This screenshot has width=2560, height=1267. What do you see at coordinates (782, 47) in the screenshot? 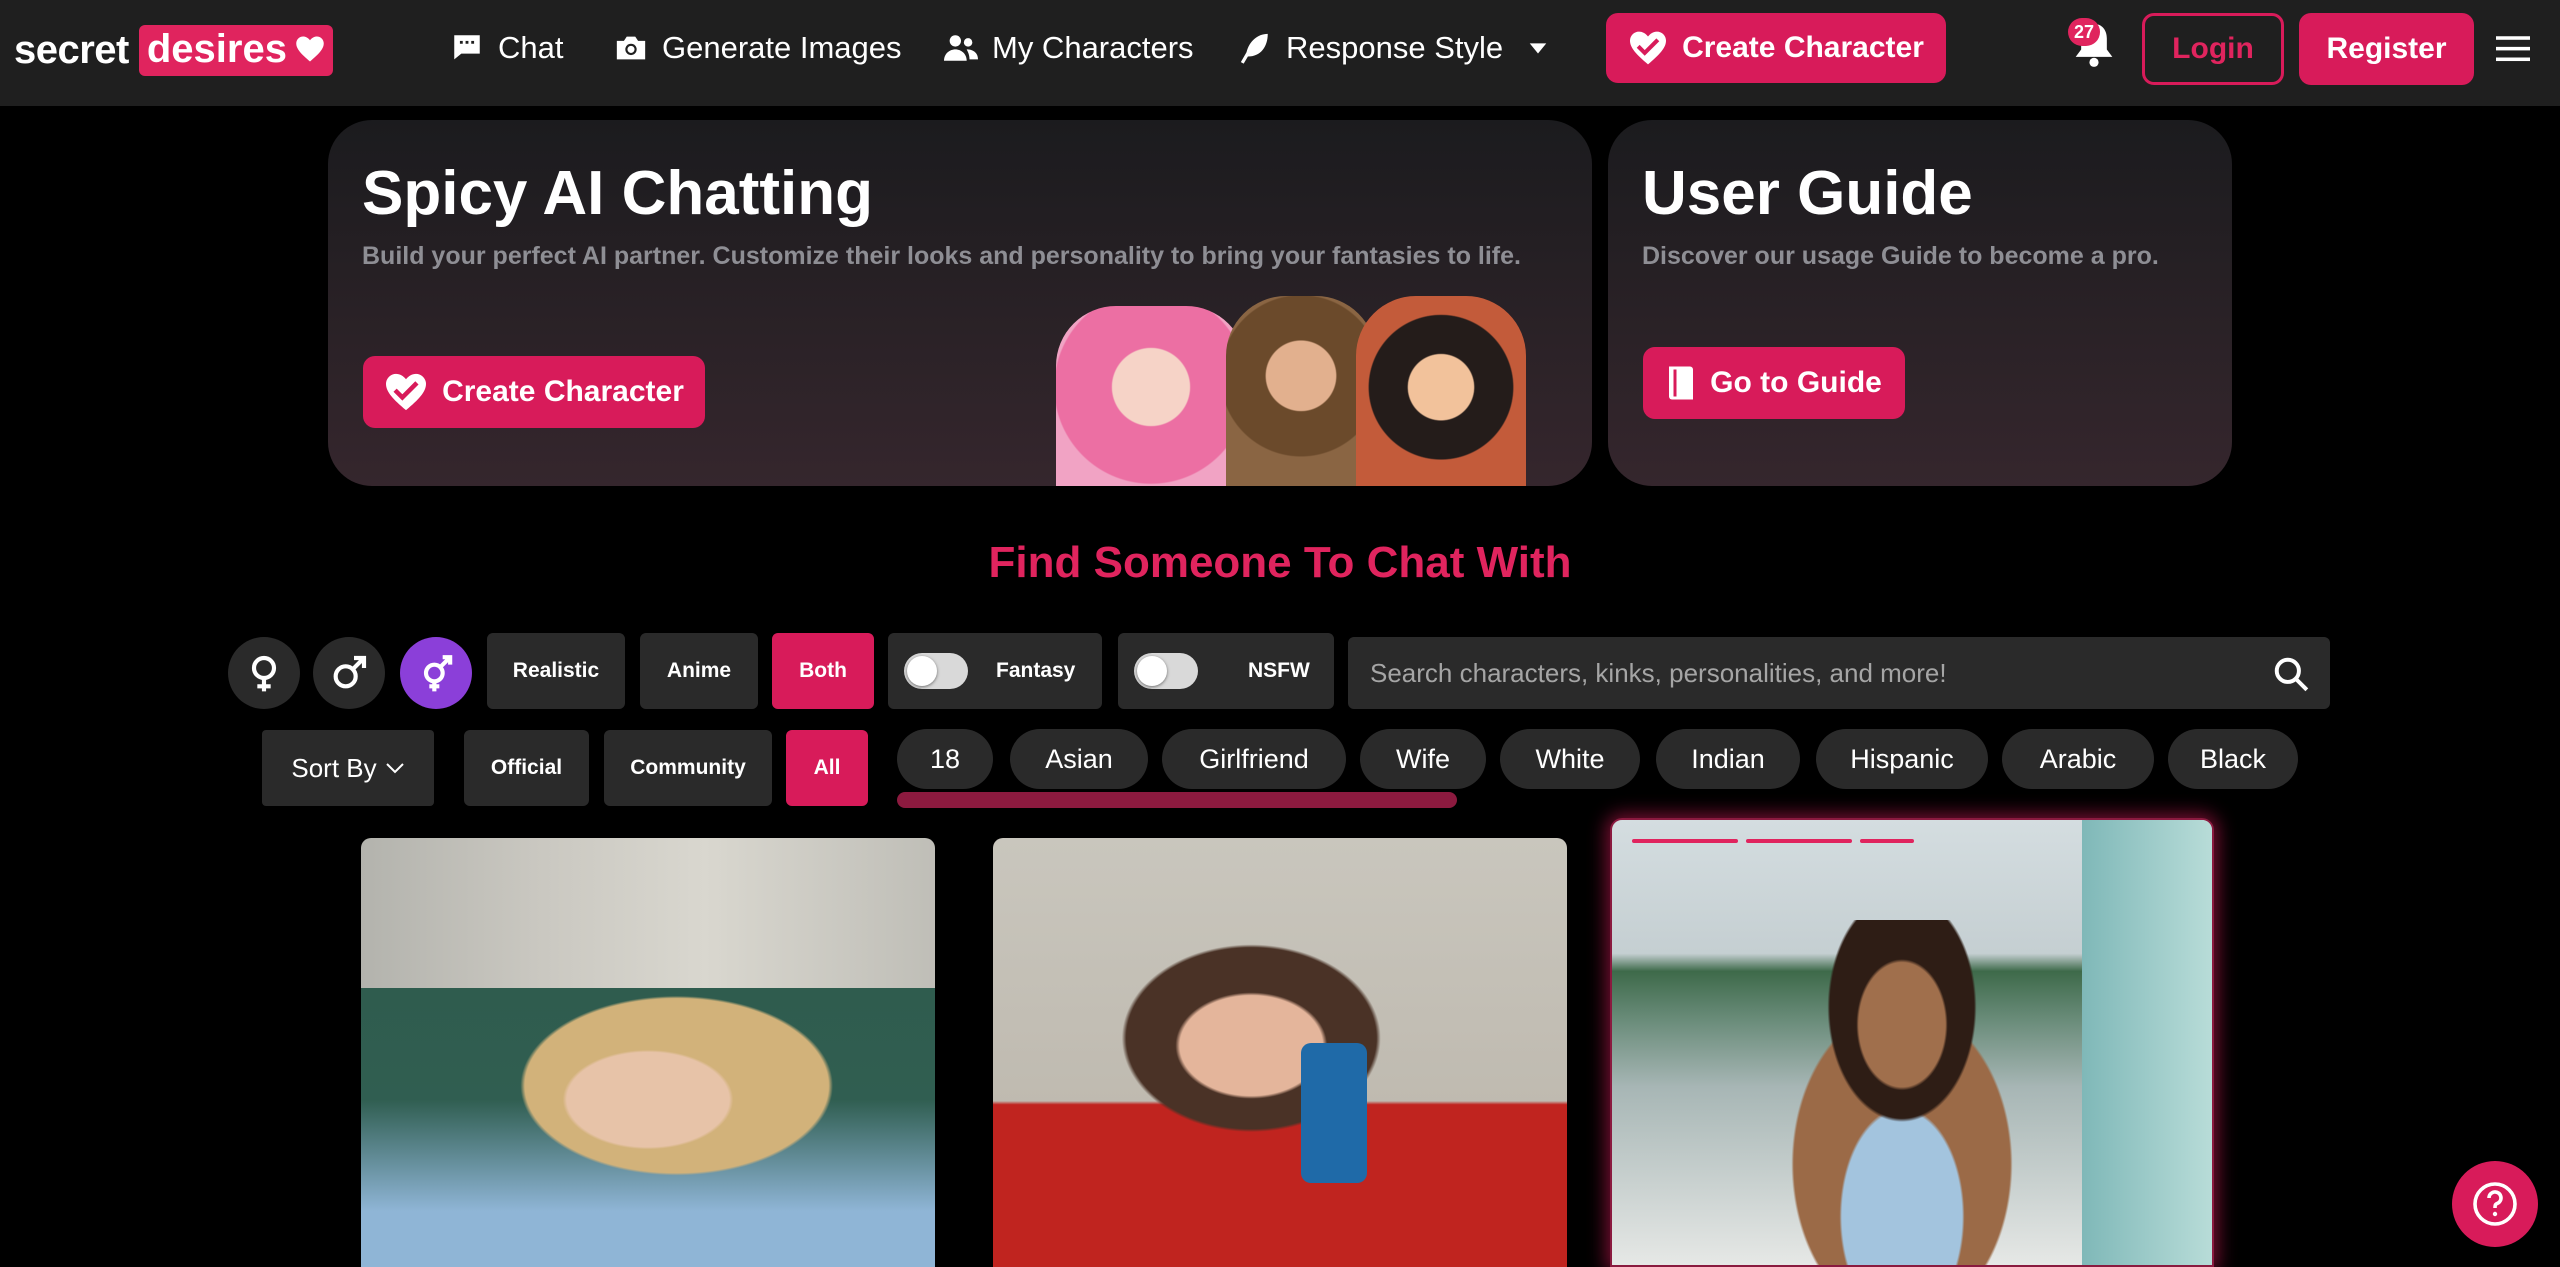
I see `nav-generate-images-label: Generate Images` at bounding box center [782, 47].